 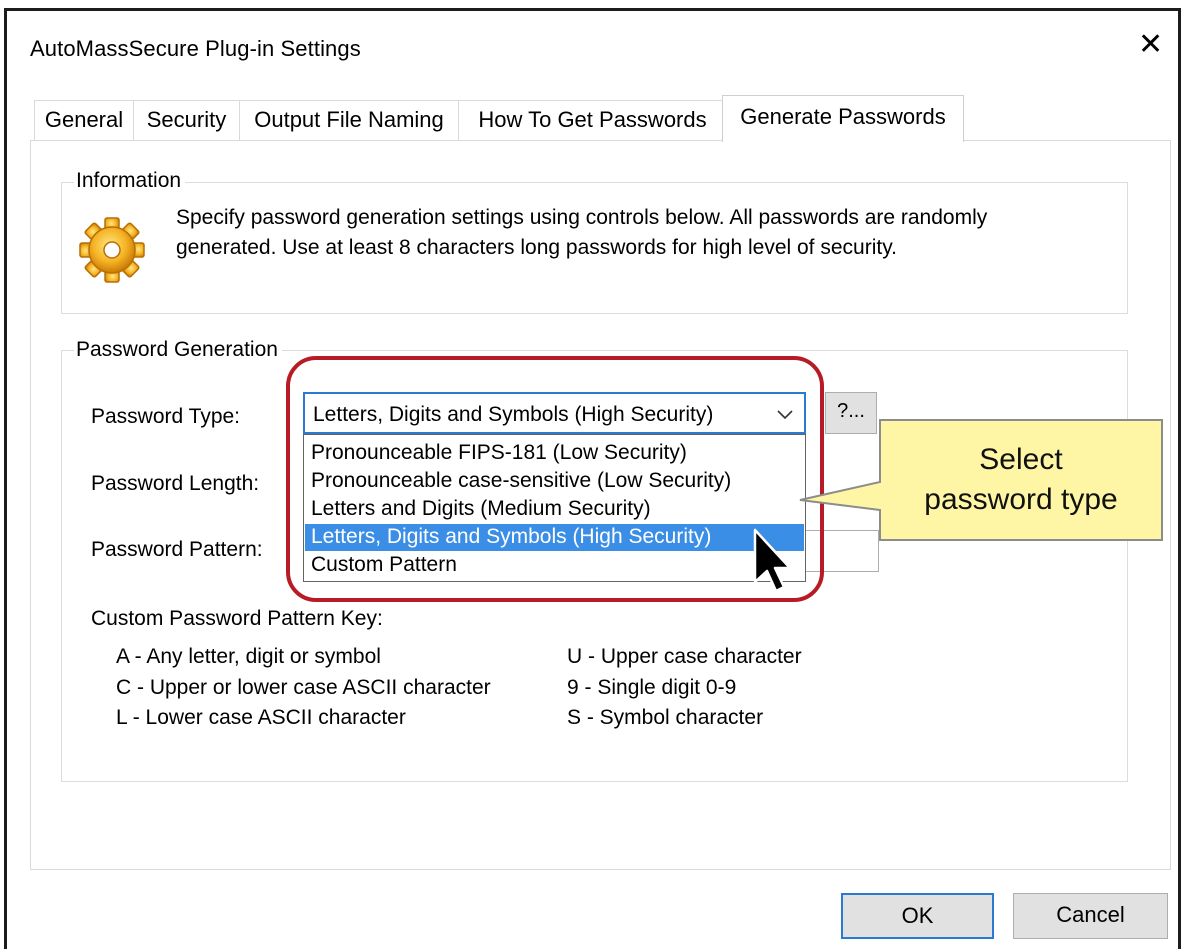 I want to click on callout-line2: password type, so click(x=1021, y=499).